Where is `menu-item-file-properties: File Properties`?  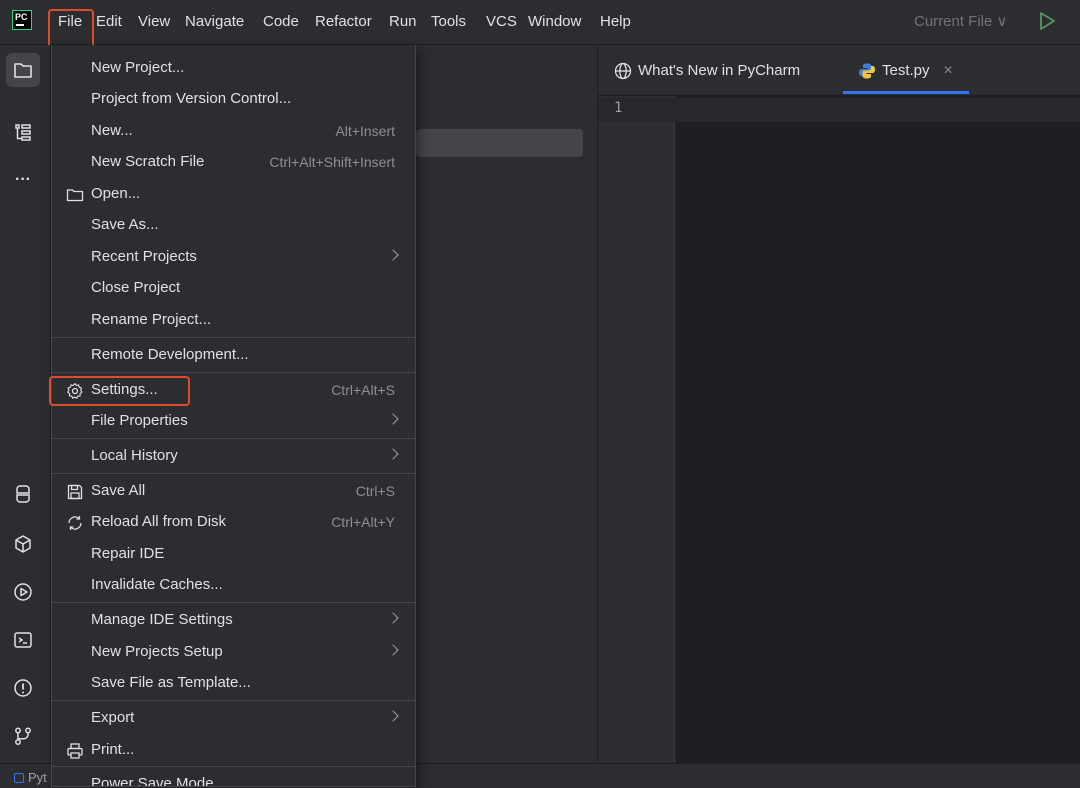
menu-item-file-properties: File Properties is located at coordinates (233, 421).